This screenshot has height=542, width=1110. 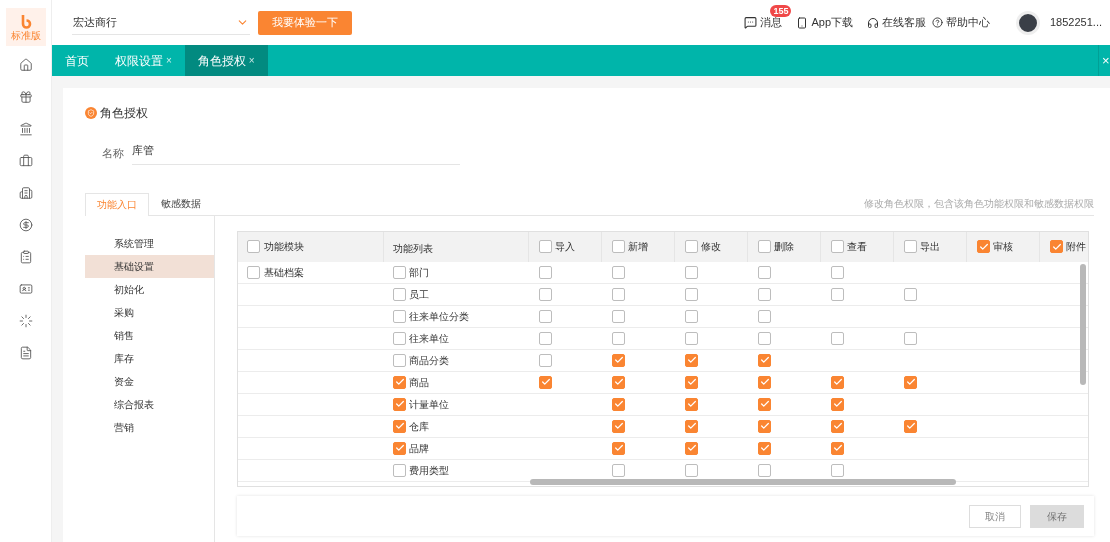 What do you see at coordinates (149, 312) in the screenshot?
I see `category-item: 采购` at bounding box center [149, 312].